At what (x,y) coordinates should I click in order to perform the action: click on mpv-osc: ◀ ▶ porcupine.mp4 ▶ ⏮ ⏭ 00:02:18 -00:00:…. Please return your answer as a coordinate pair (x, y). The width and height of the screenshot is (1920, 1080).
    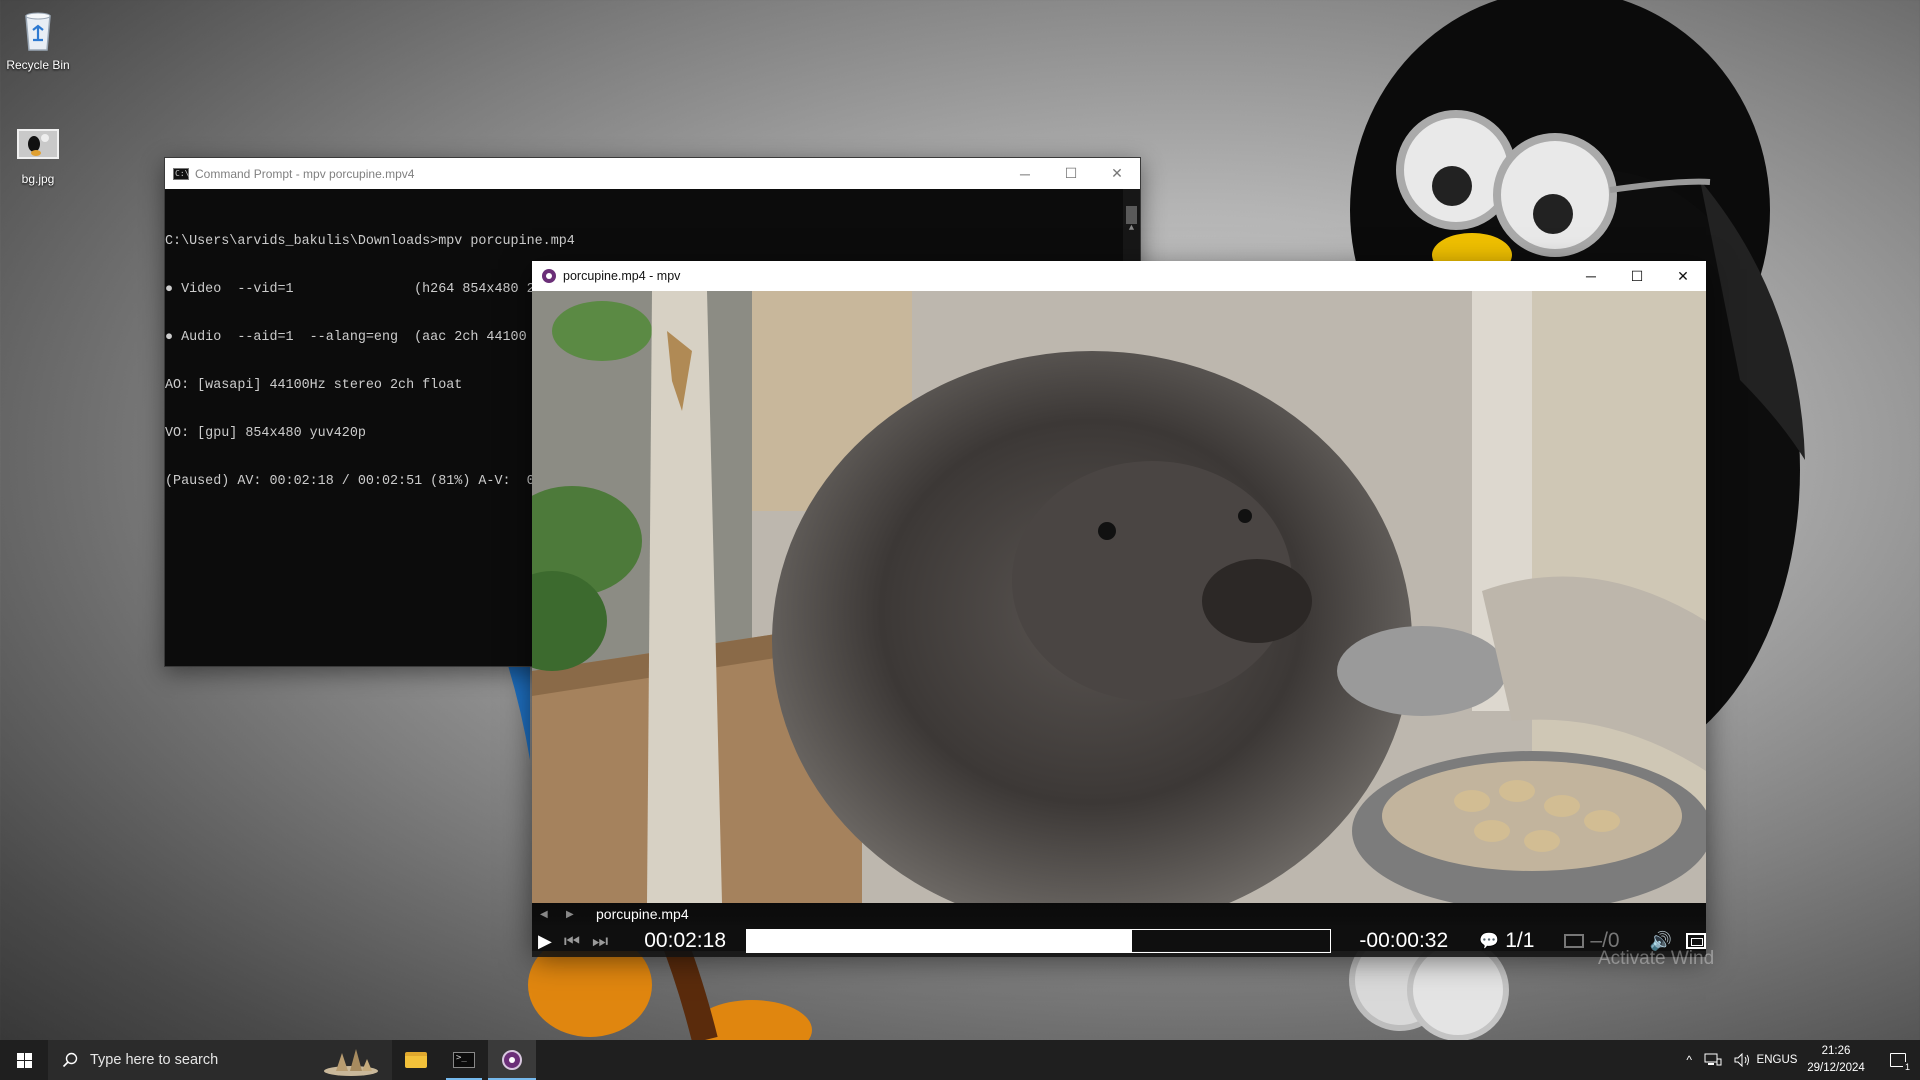
    Looking at the image, I should click on (1119, 930).